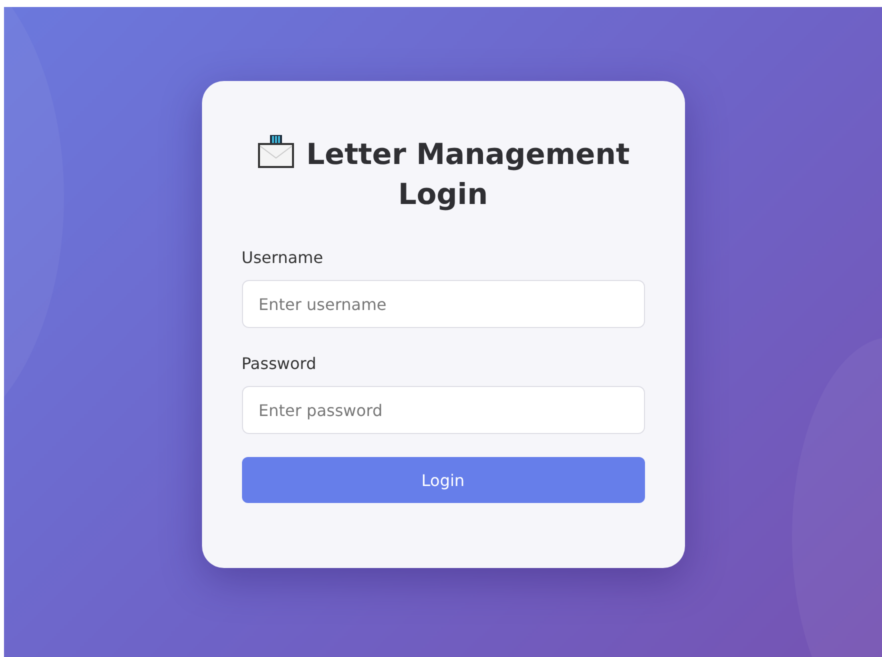  Describe the element at coordinates (468, 174) in the screenshot. I see `login-title: Letter Management Login` at that location.